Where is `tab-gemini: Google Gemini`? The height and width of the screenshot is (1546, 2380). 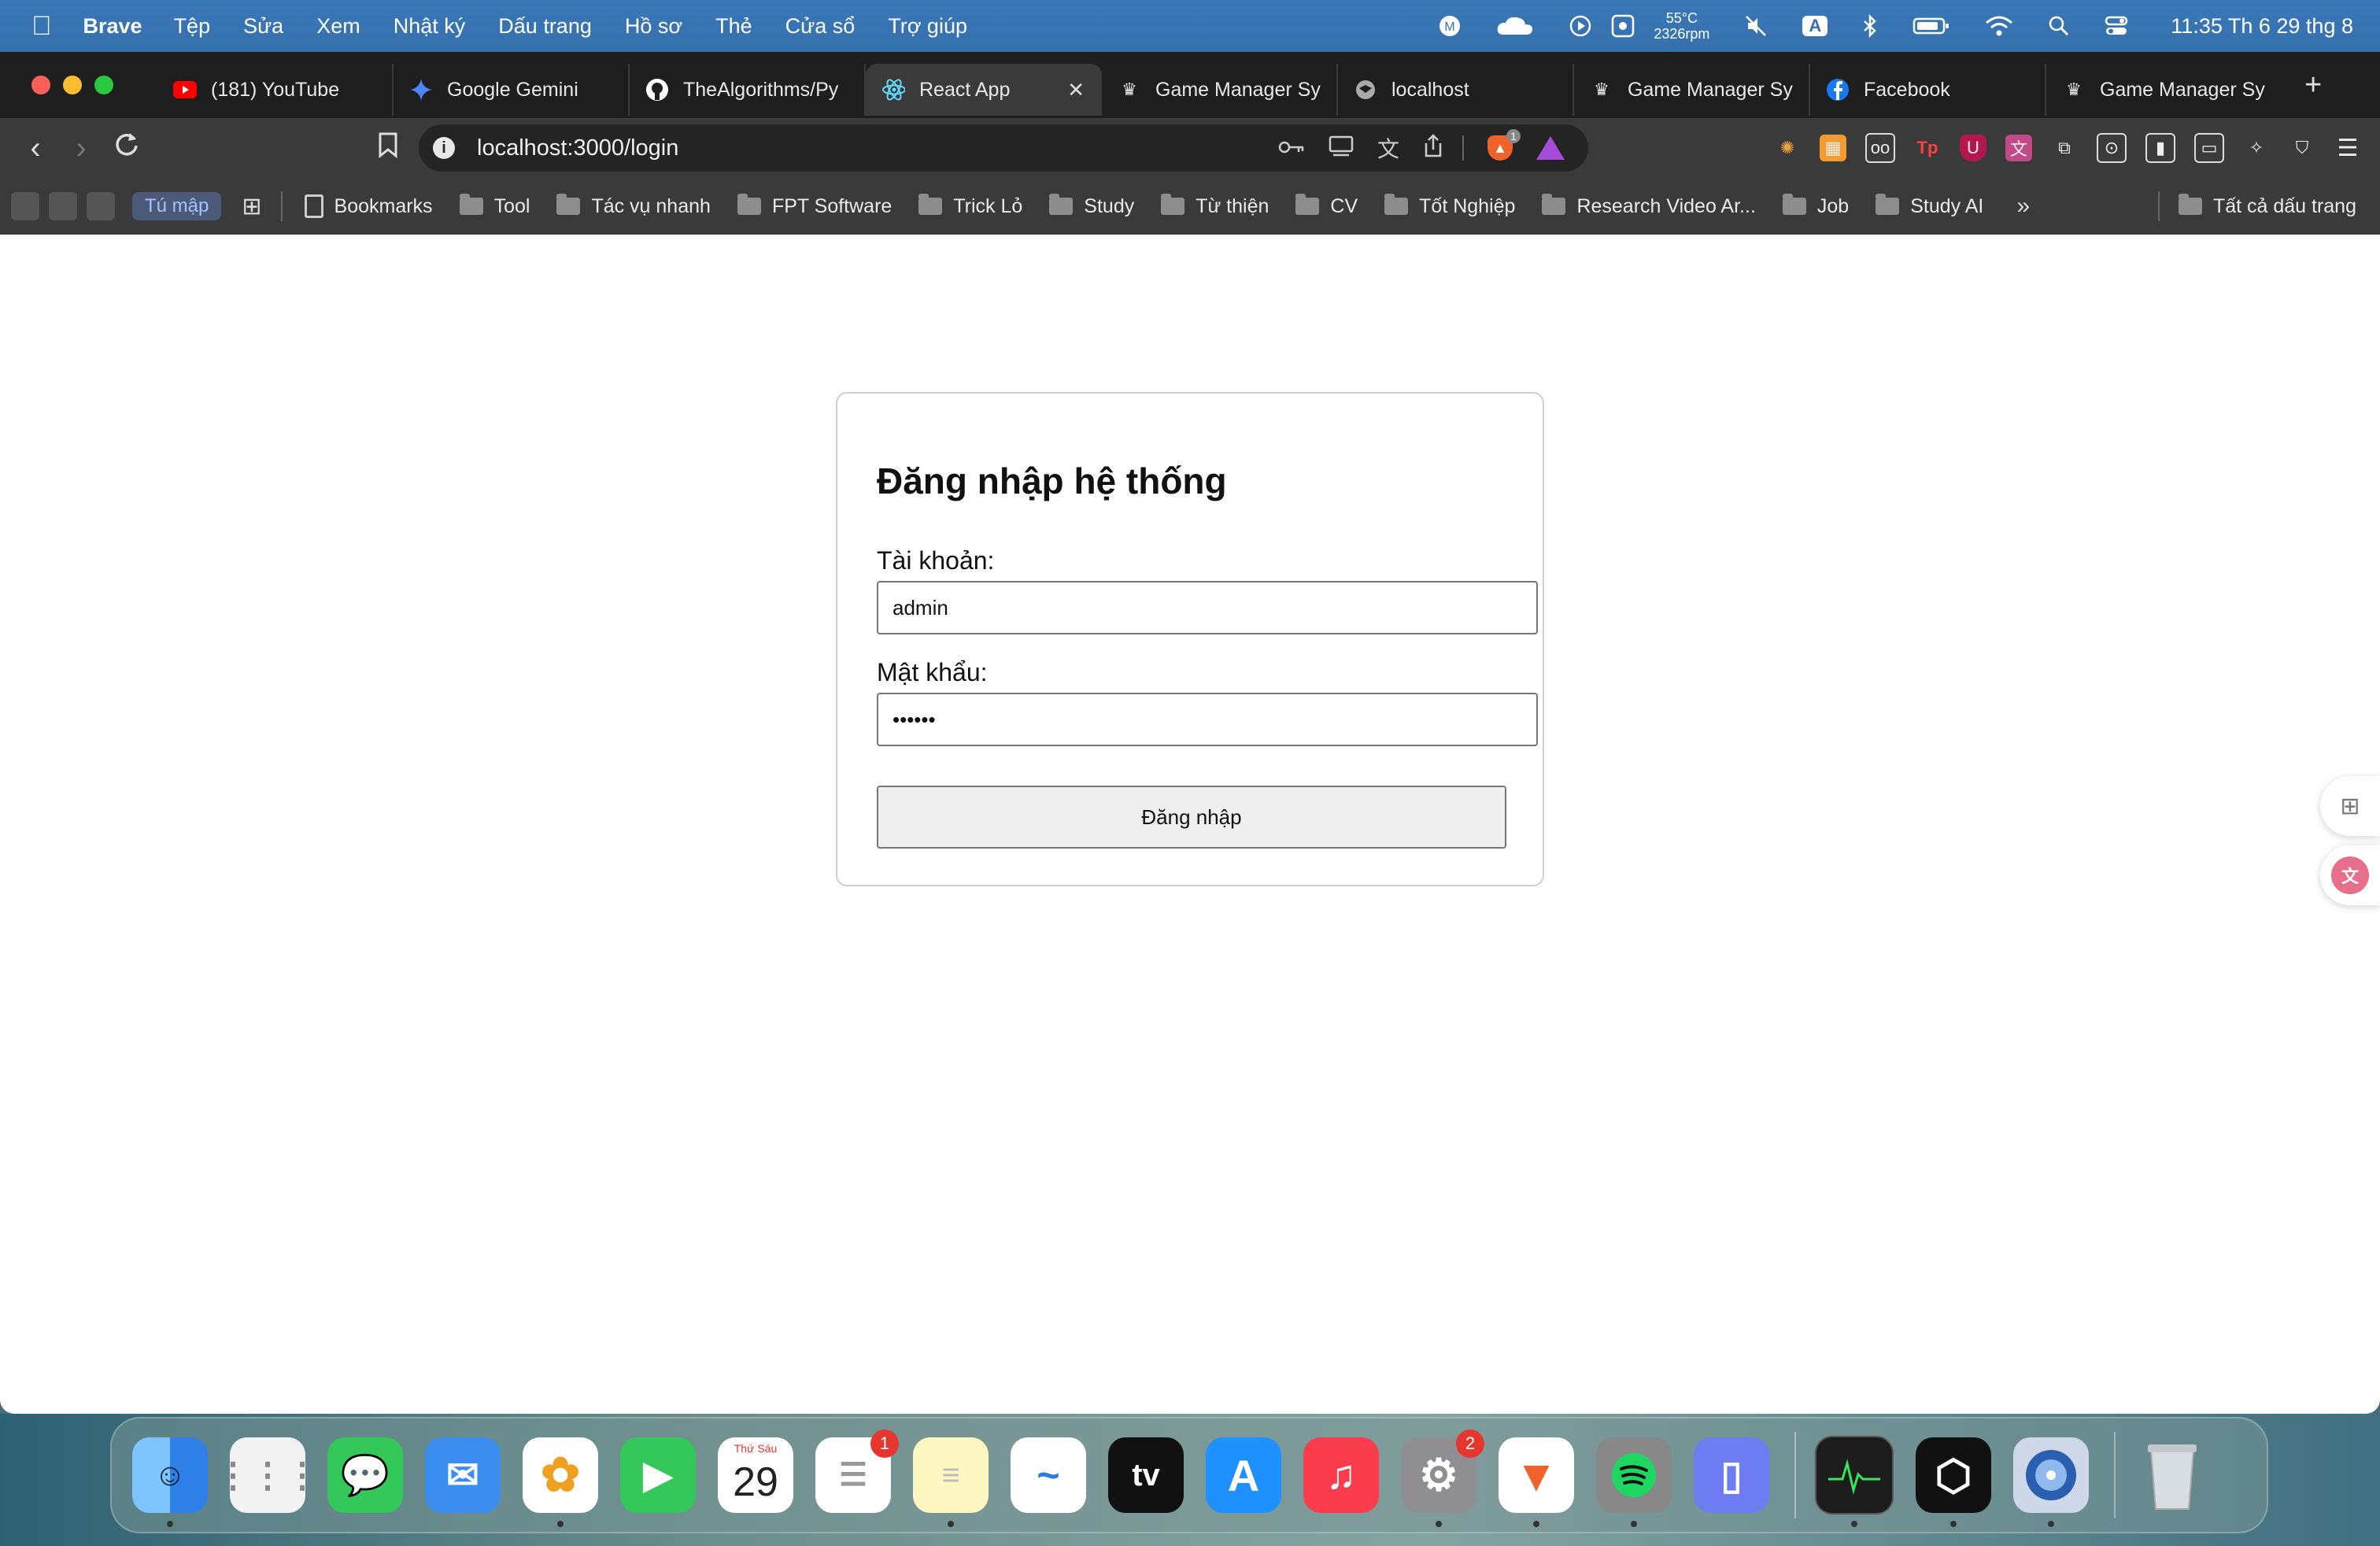 tab-gemini: Google Gemini is located at coordinates (512, 90).